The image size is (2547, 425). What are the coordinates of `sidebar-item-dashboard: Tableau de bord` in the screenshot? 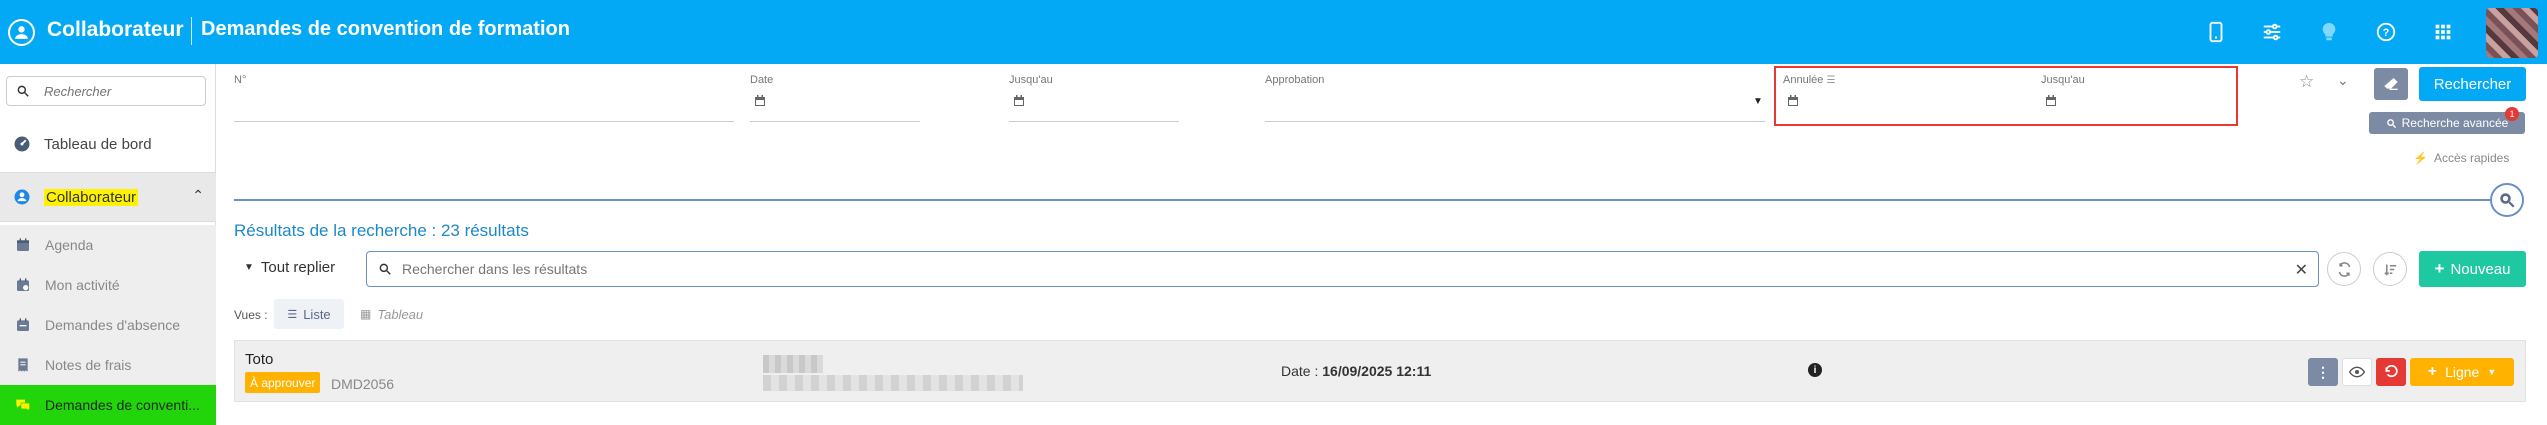 It's located at (108, 144).